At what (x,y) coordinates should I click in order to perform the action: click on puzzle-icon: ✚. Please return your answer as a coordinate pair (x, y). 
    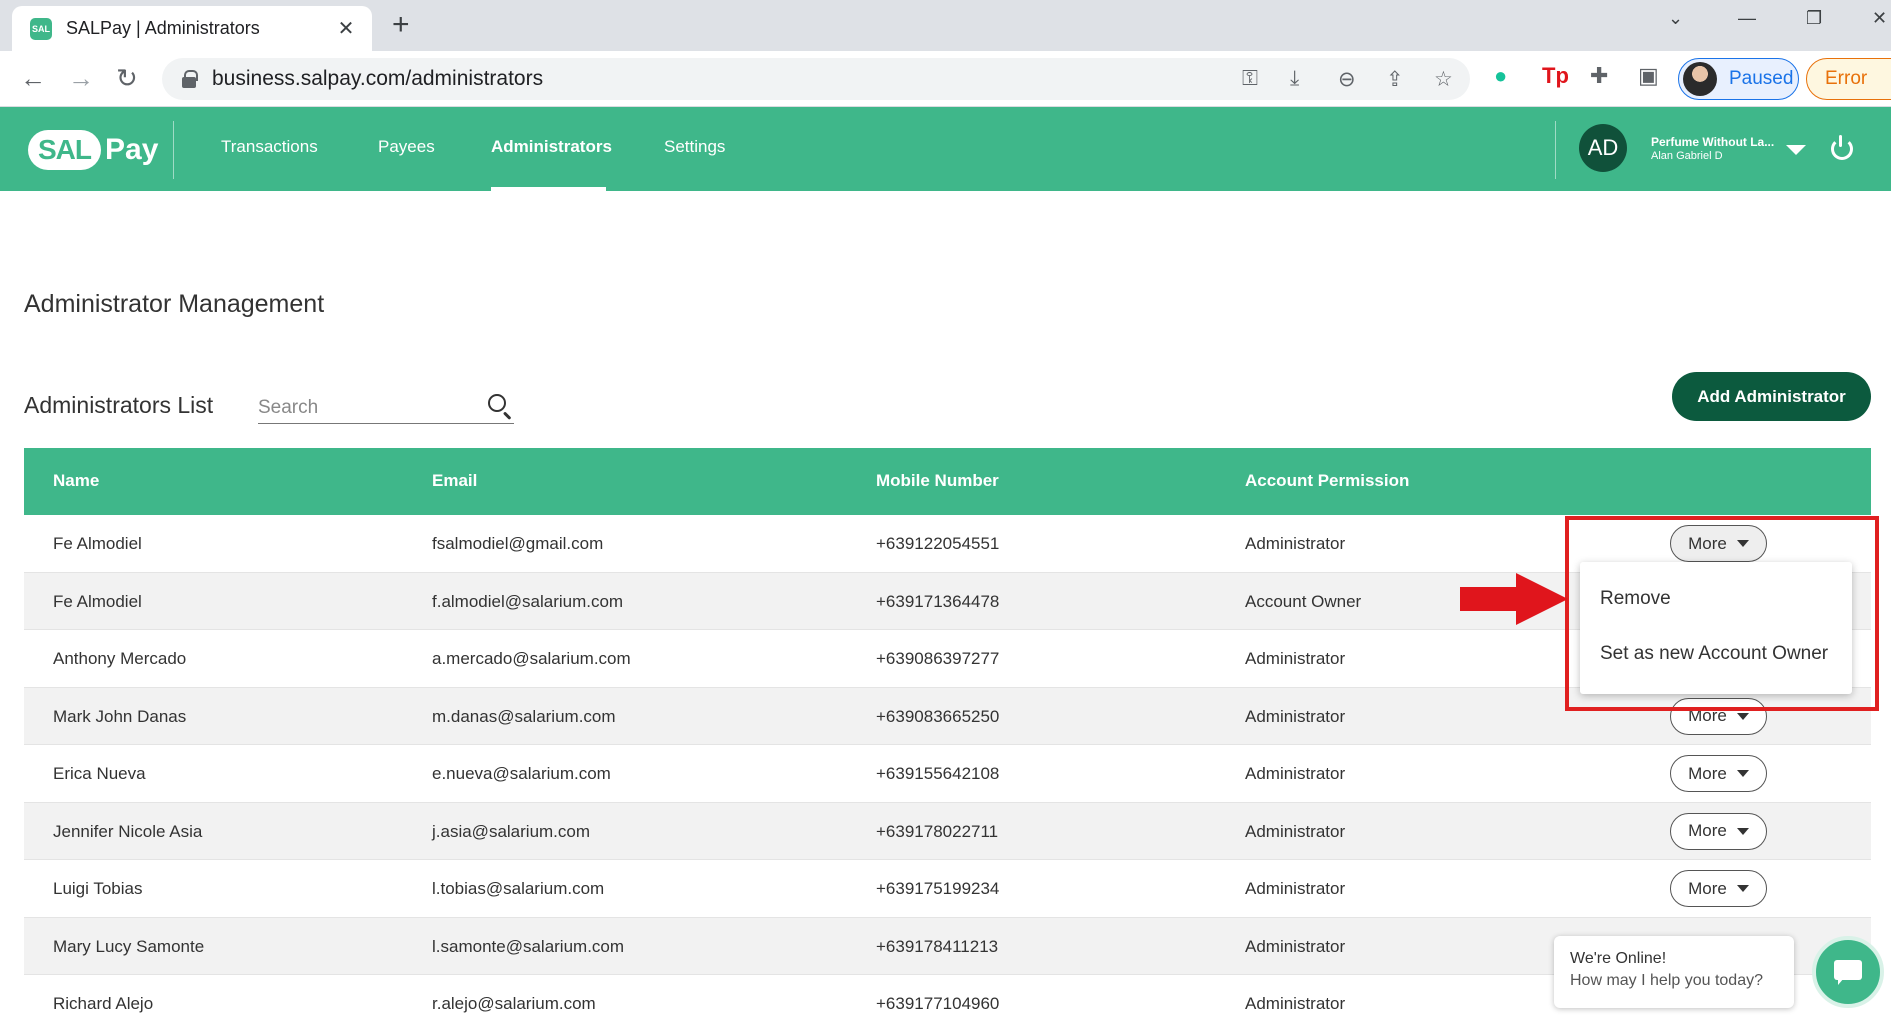
    Looking at the image, I should click on (1599, 76).